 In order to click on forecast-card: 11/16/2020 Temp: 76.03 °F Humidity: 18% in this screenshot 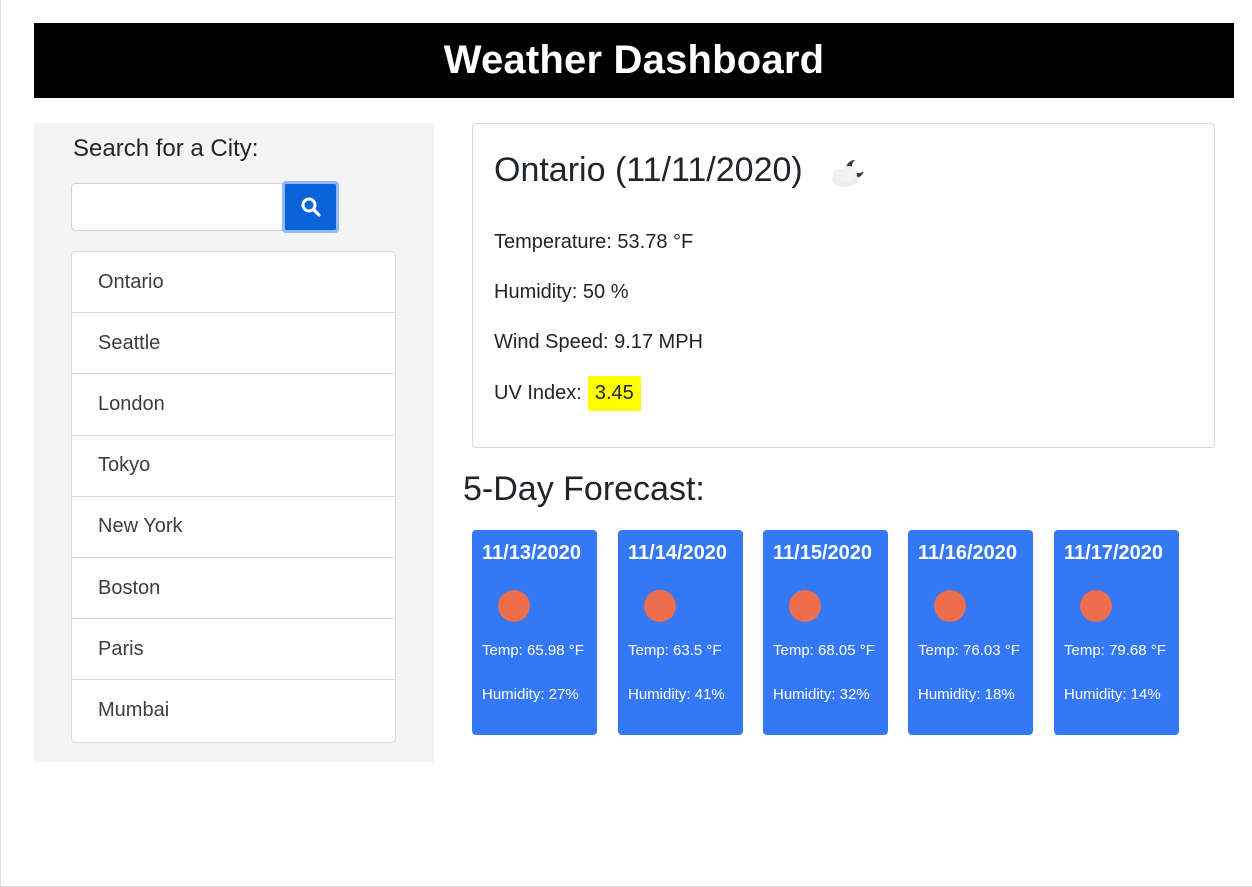, I will do `click(970, 632)`.